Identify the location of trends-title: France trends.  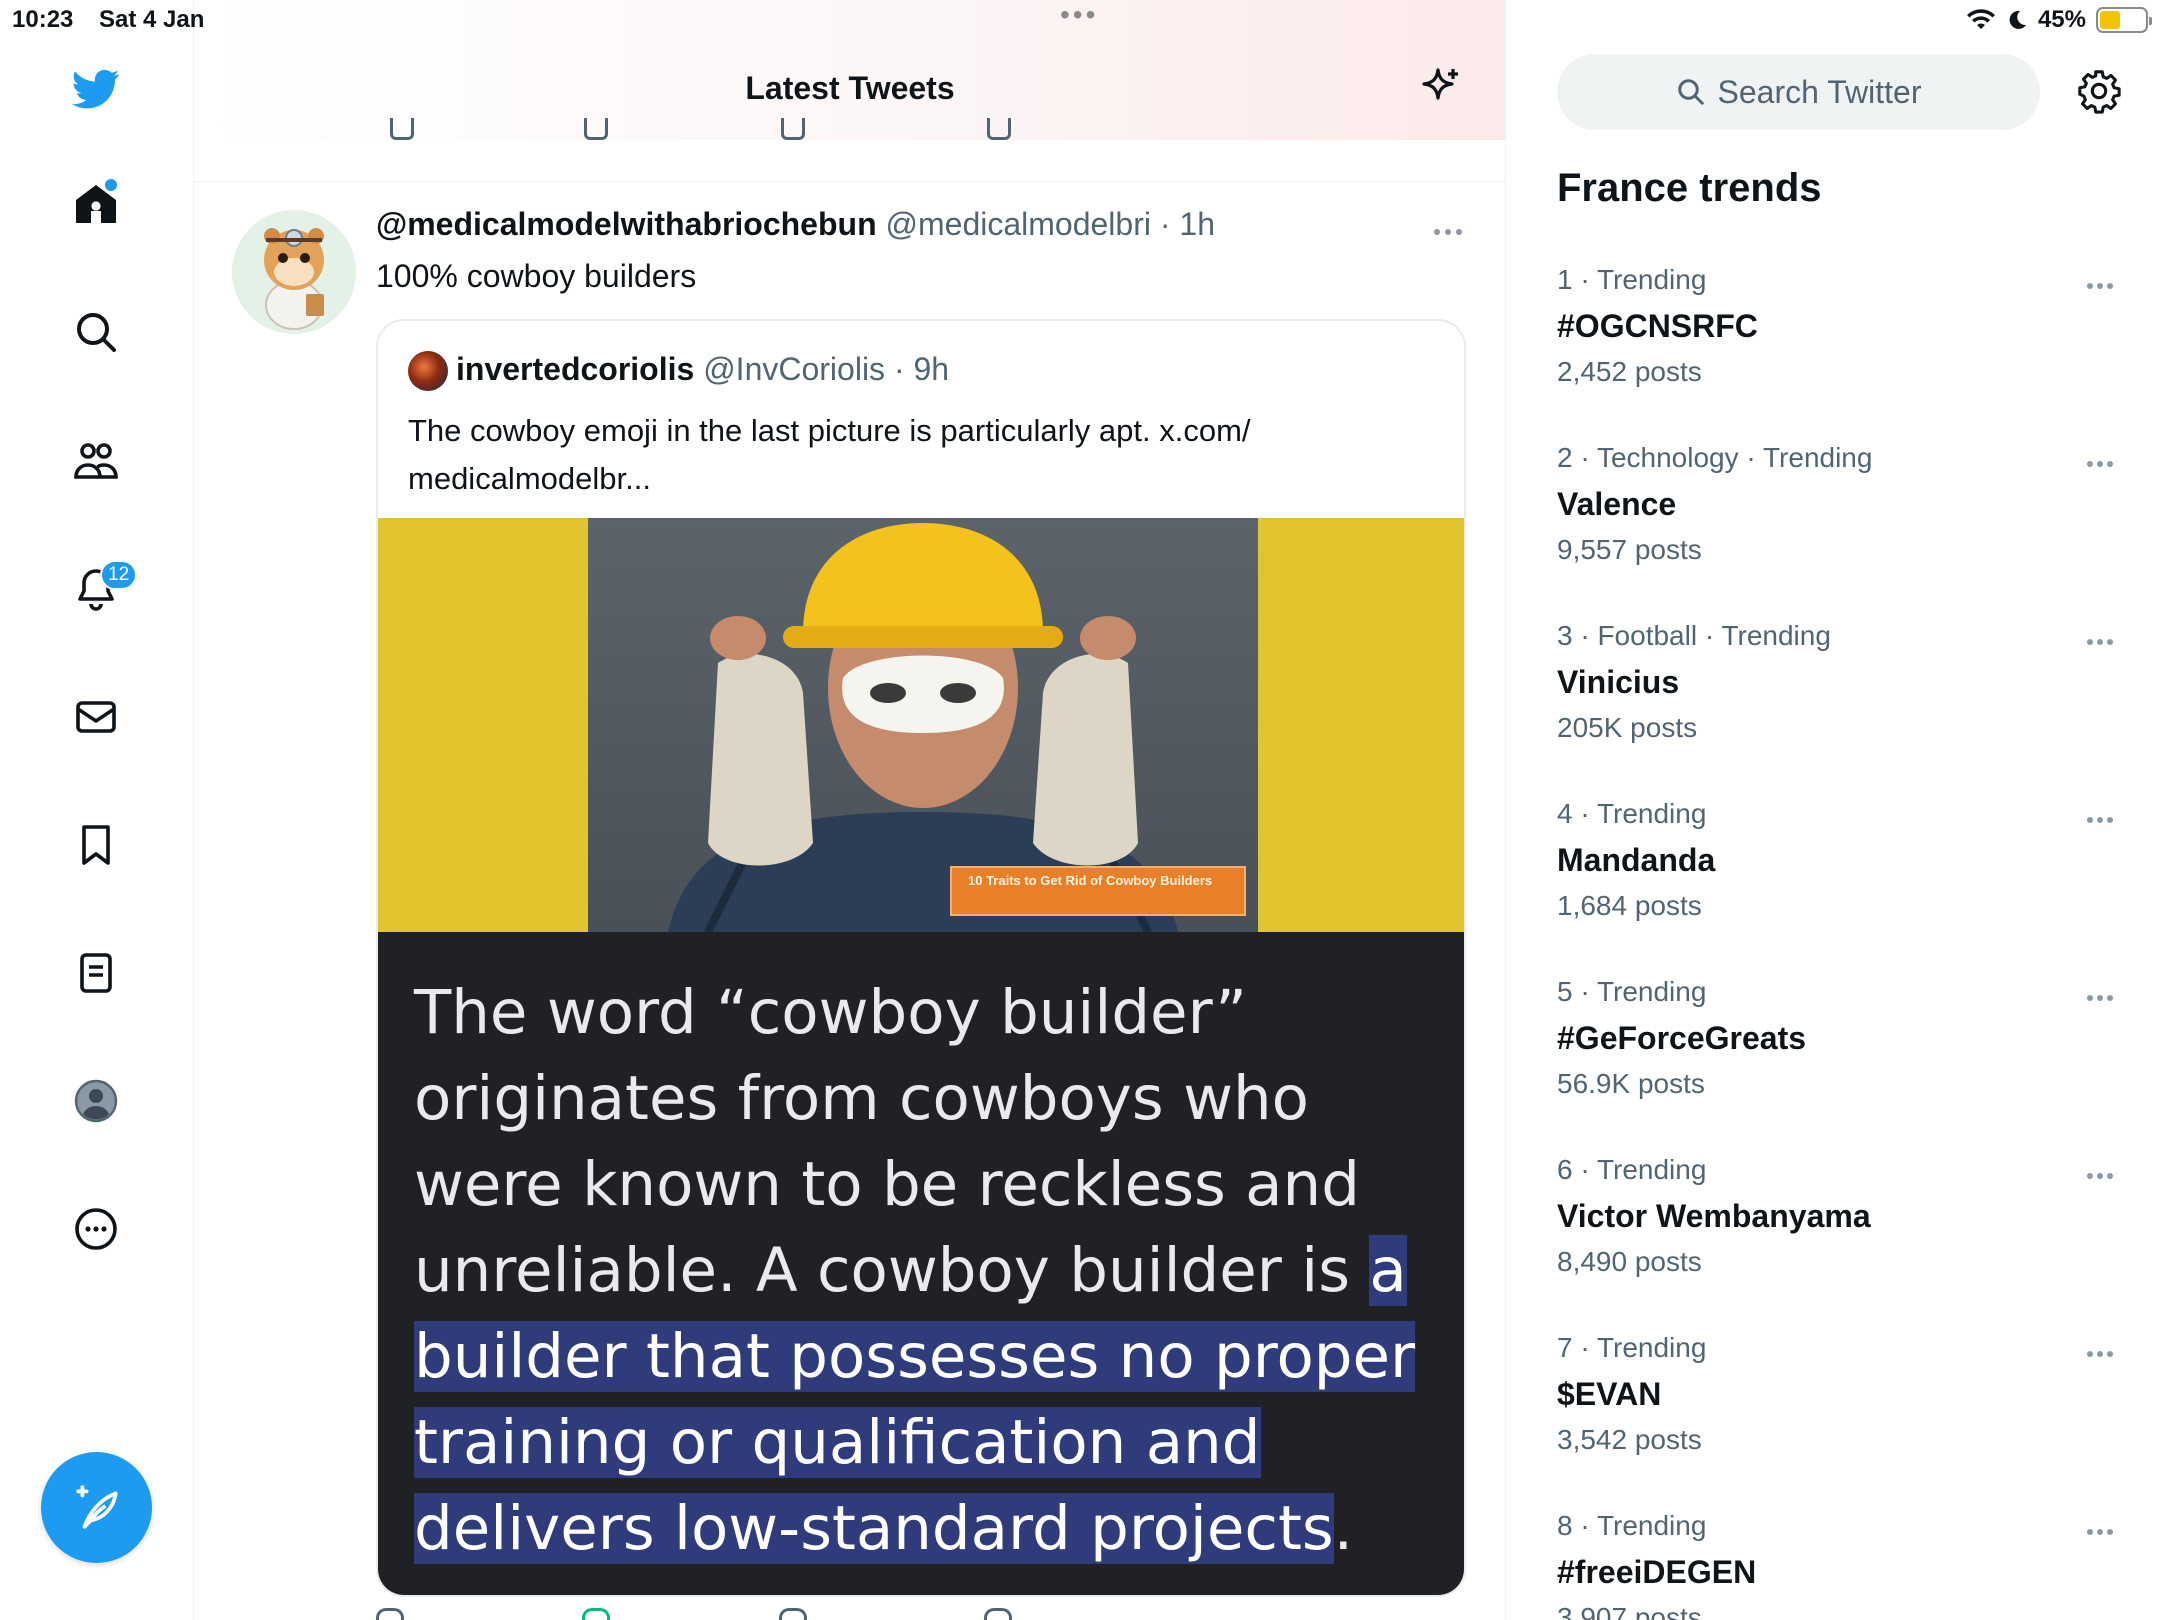
(1689, 188).